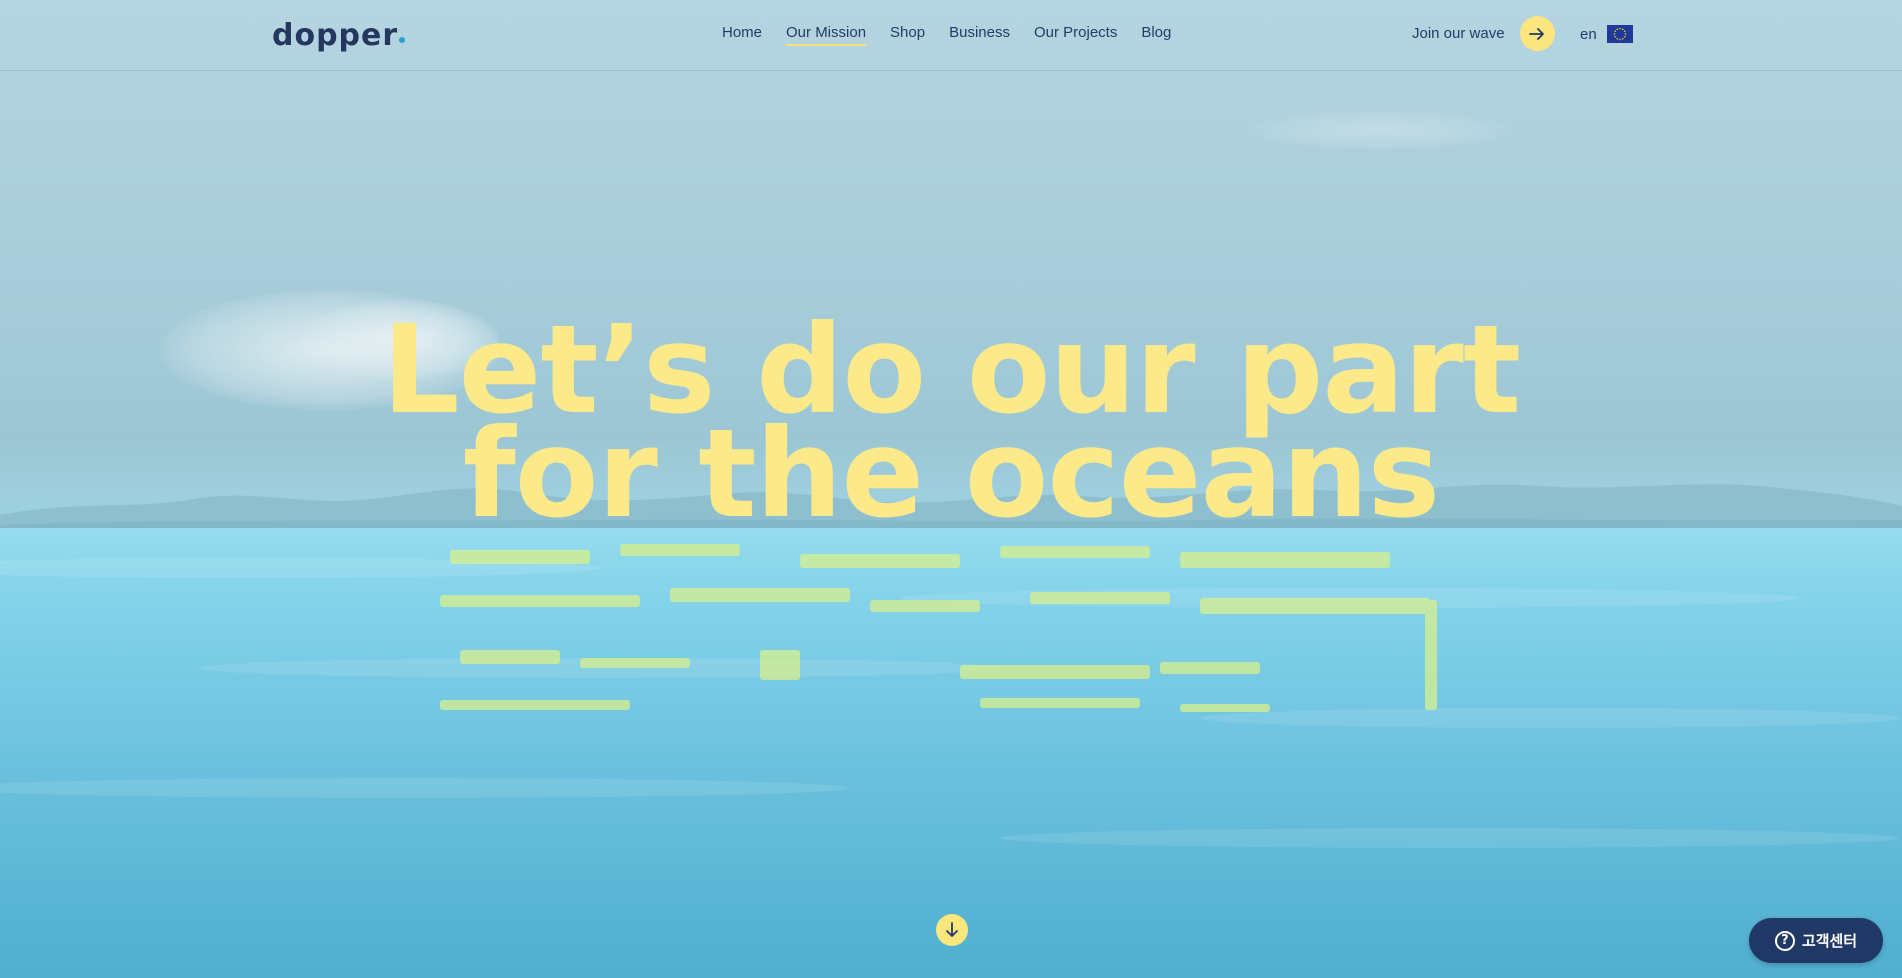 This screenshot has width=1902, height=978. Describe the element at coordinates (1784, 940) in the screenshot. I see `help-icon: ?` at that location.